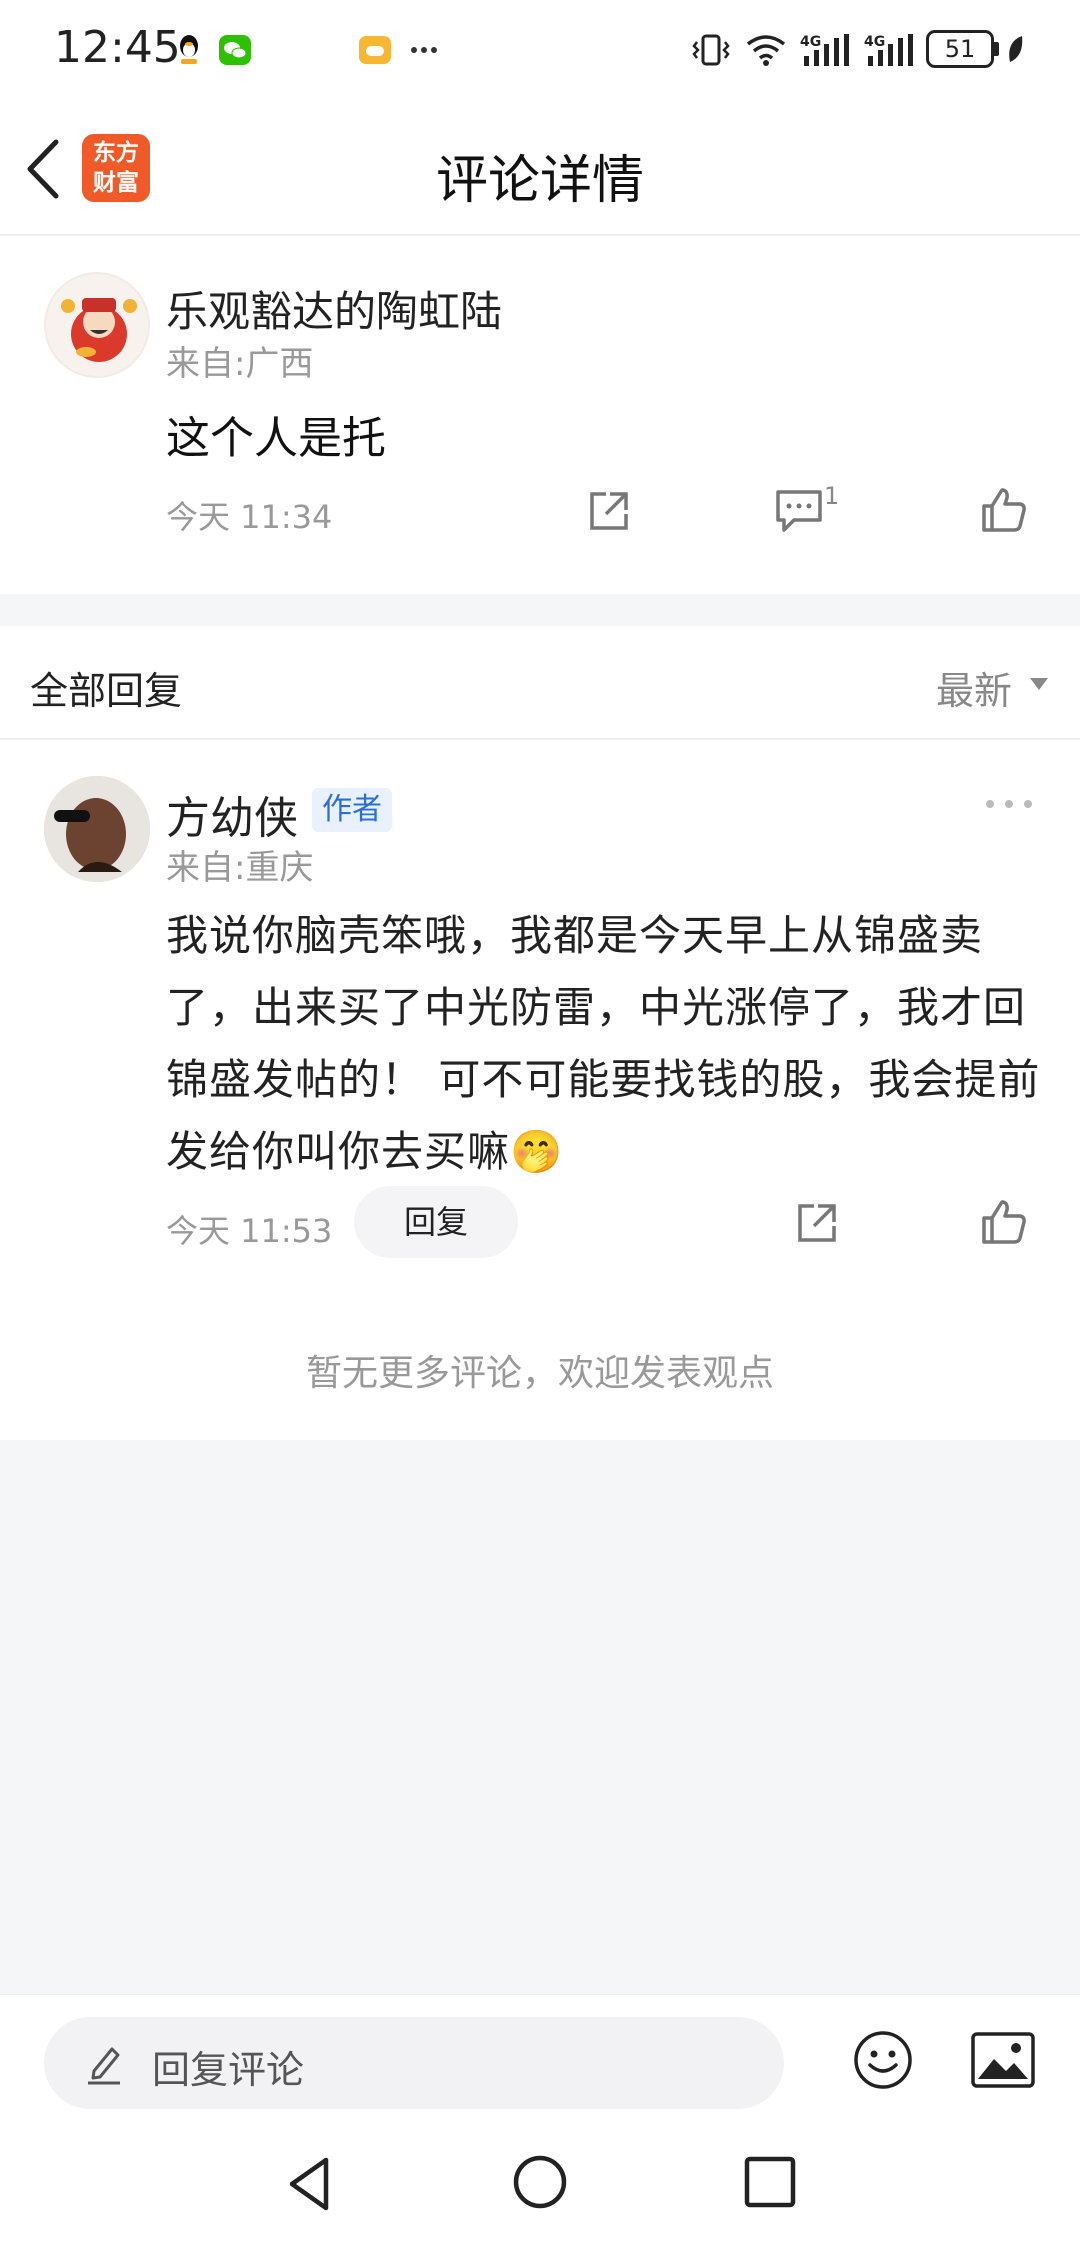 The width and height of the screenshot is (1080, 2244). What do you see at coordinates (106, 691) in the screenshot?
I see `replies-title: 全部回复` at bounding box center [106, 691].